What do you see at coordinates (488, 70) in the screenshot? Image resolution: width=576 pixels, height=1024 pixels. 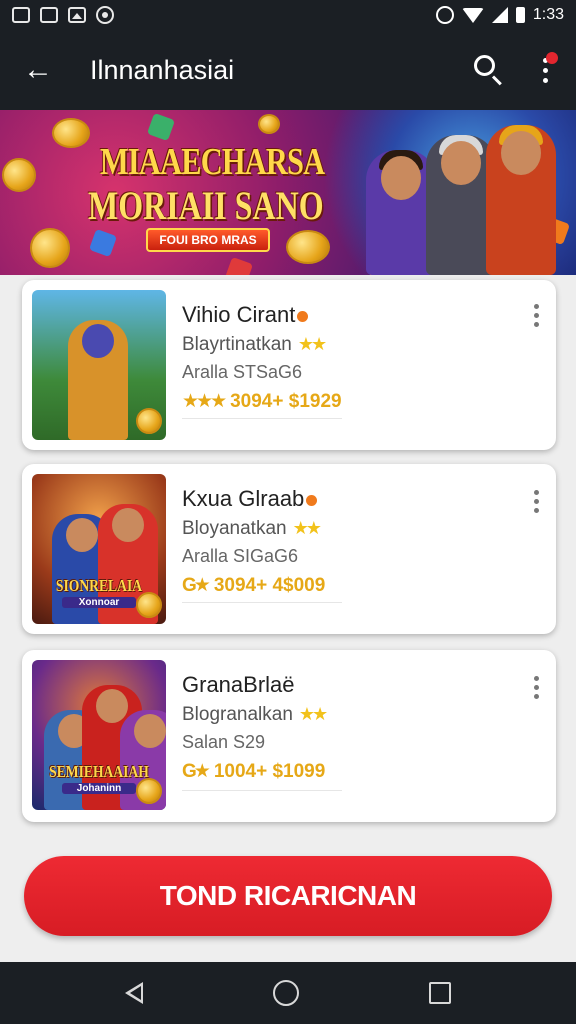 I see `search-button` at bounding box center [488, 70].